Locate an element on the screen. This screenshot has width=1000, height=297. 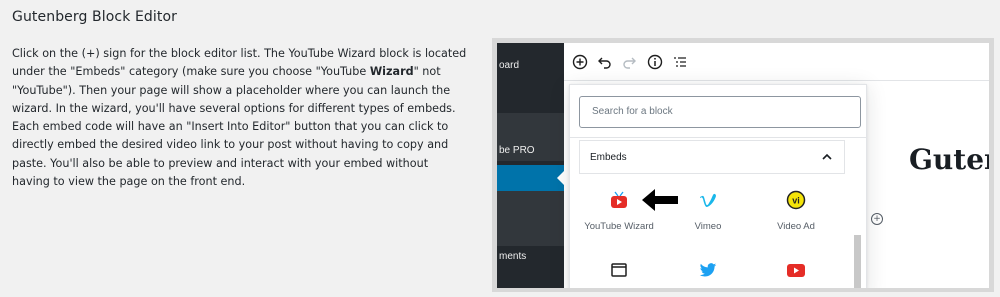
outline-button is located at coordinates (680, 62).